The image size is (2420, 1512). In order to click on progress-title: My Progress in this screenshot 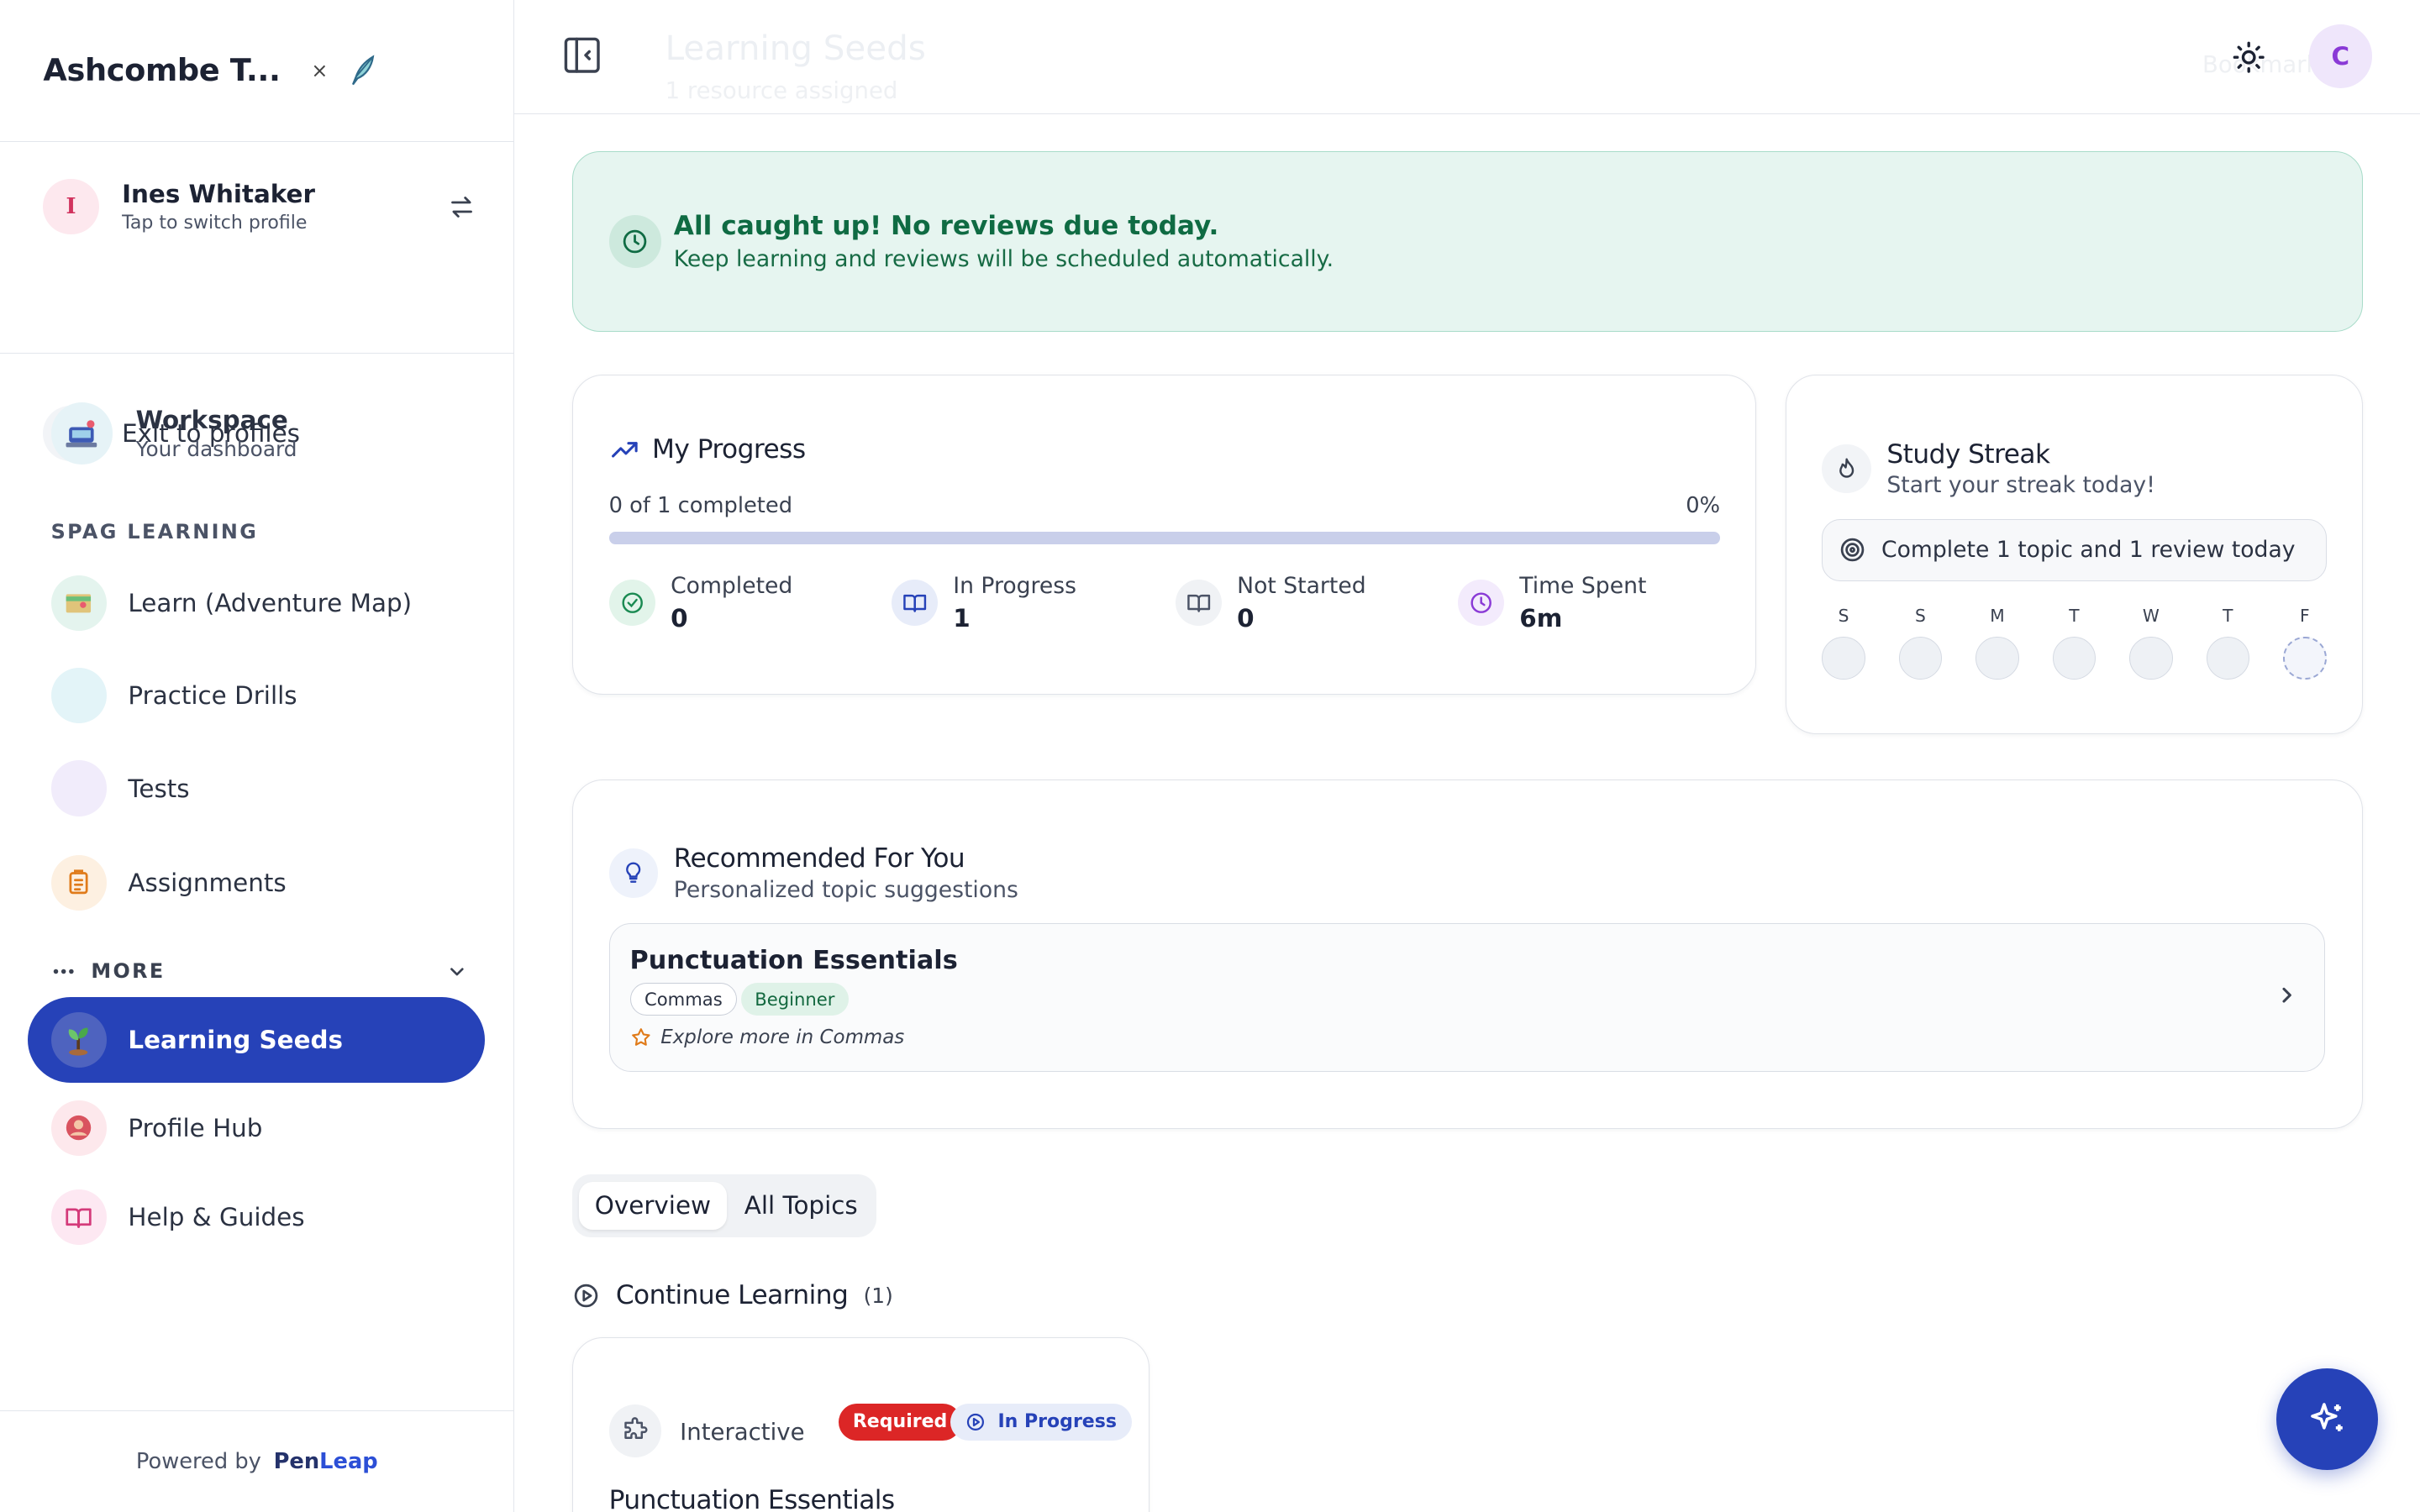, I will do `click(729, 449)`.